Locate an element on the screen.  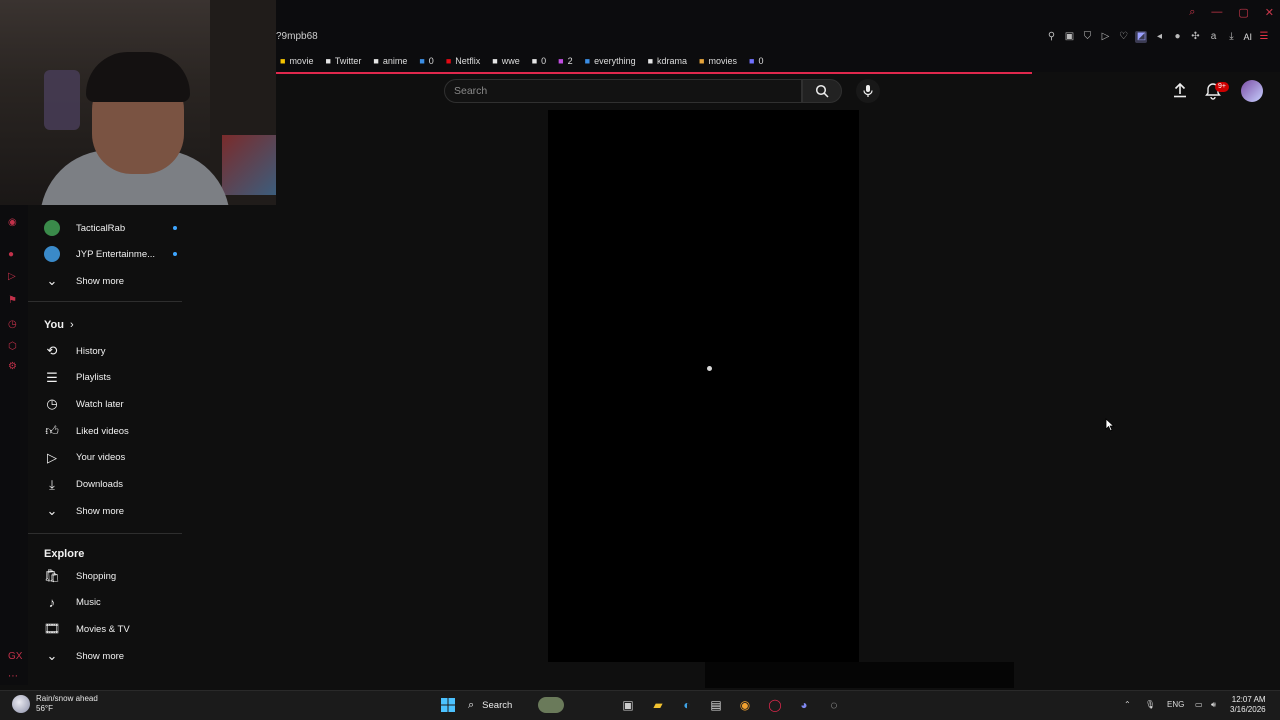
bookmark-item: ■ 2 is located at coordinates (565, 61).